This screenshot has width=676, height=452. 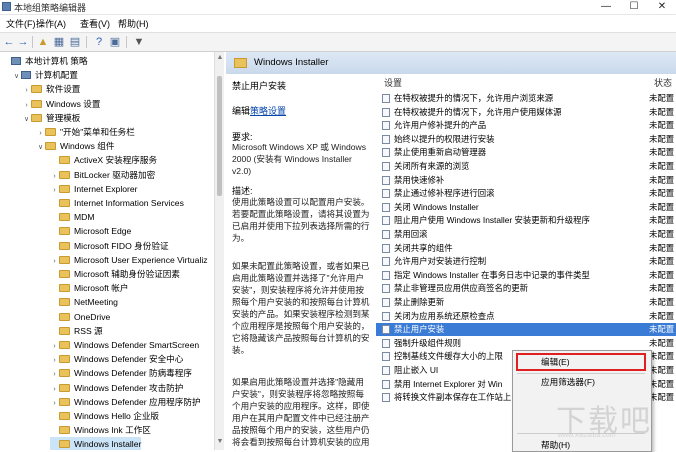 I want to click on tree-node: OneDrive, so click(x=80, y=317).